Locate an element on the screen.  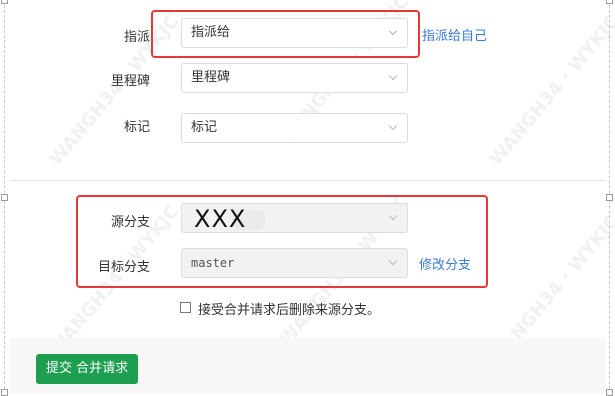
tags-label: 标记 is located at coordinates (136, 127).